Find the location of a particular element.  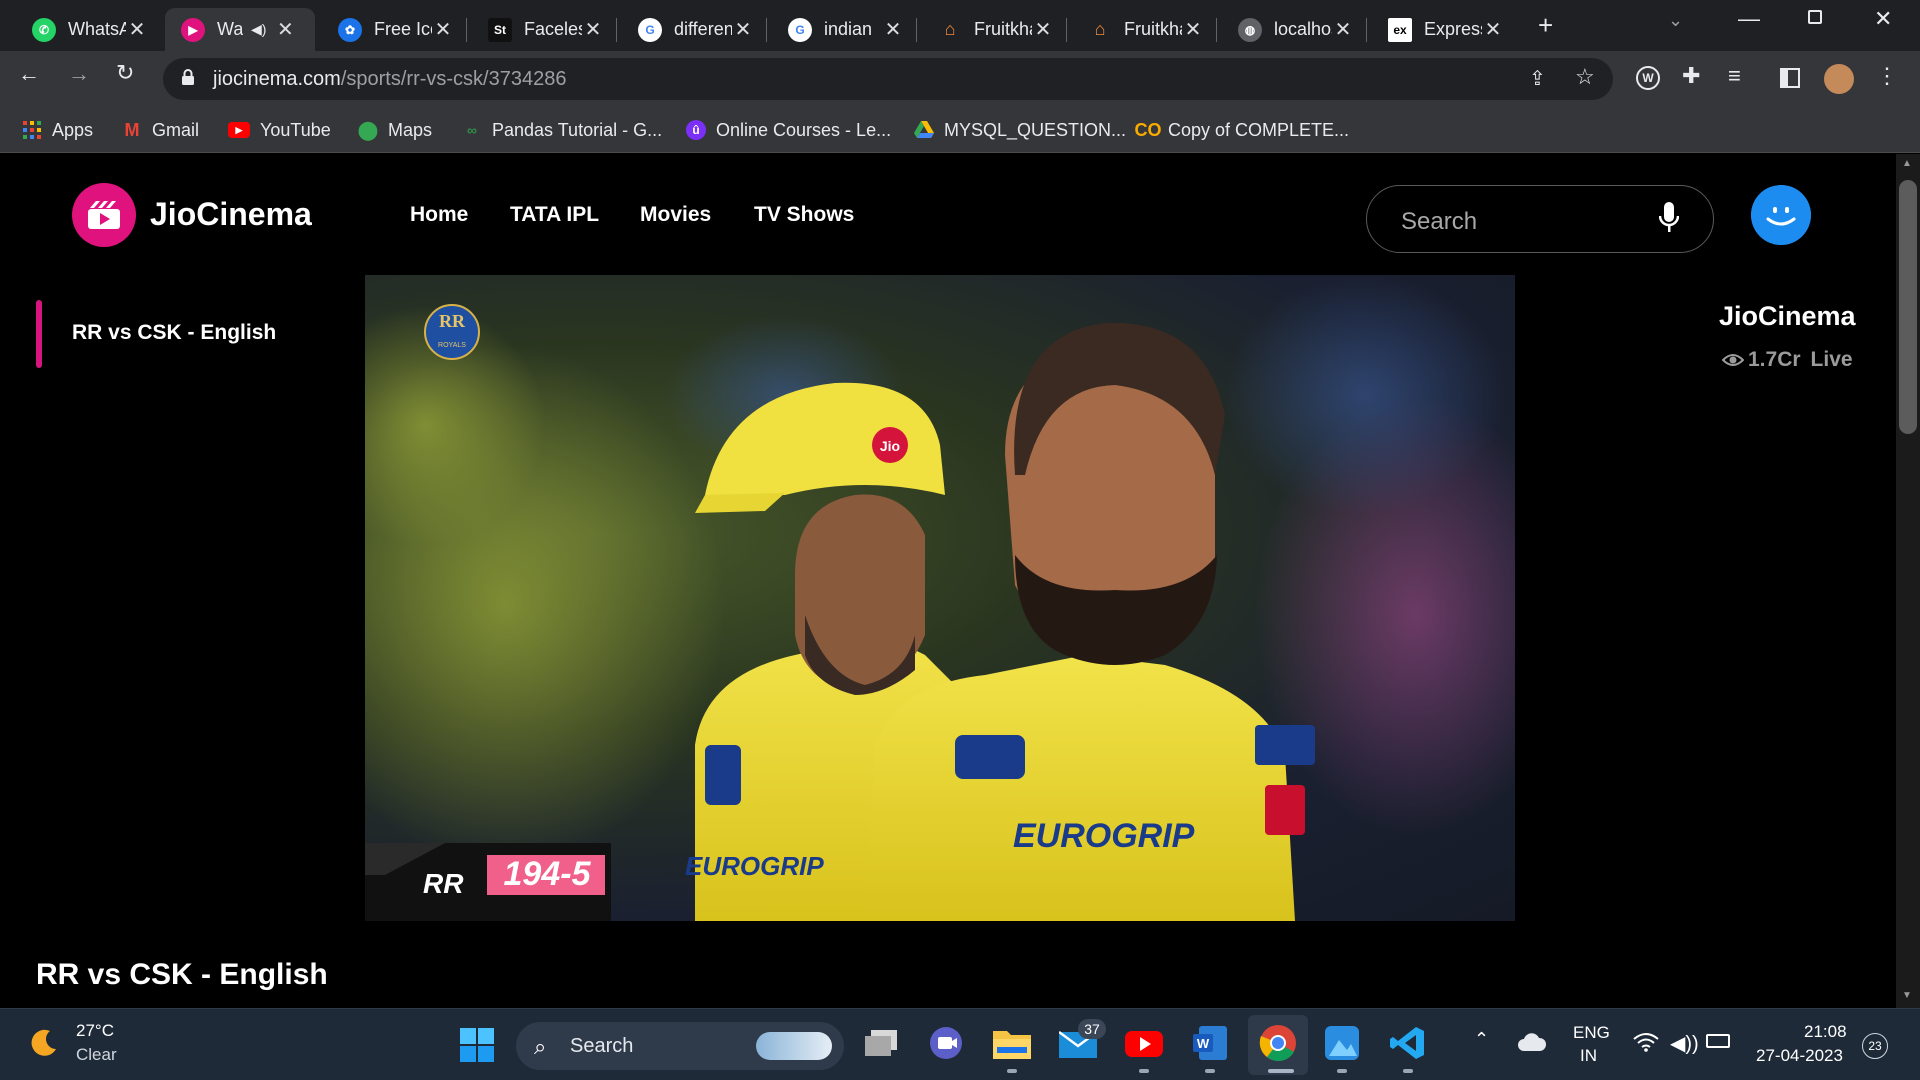

vscode-icon is located at coordinates (1408, 1043).